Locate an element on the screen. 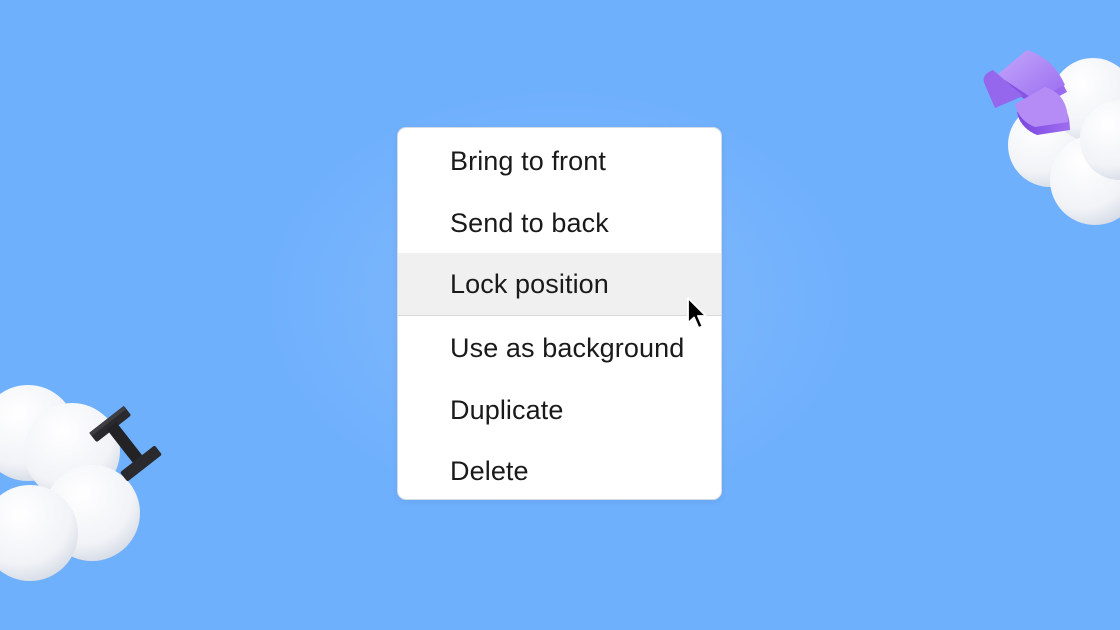  menu-item-delete: Delete is located at coordinates (559, 469).